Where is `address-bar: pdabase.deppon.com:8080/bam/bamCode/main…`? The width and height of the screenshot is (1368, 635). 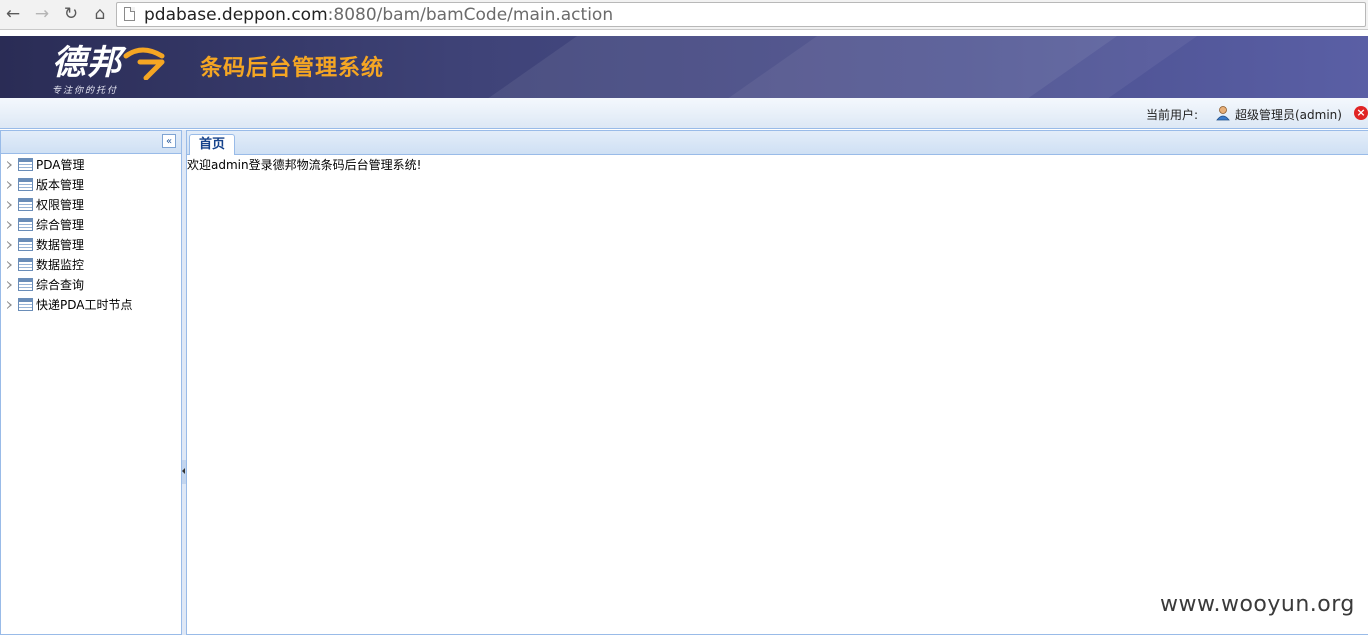 address-bar: pdabase.deppon.com:8080/bam/bamCode/main… is located at coordinates (741, 14).